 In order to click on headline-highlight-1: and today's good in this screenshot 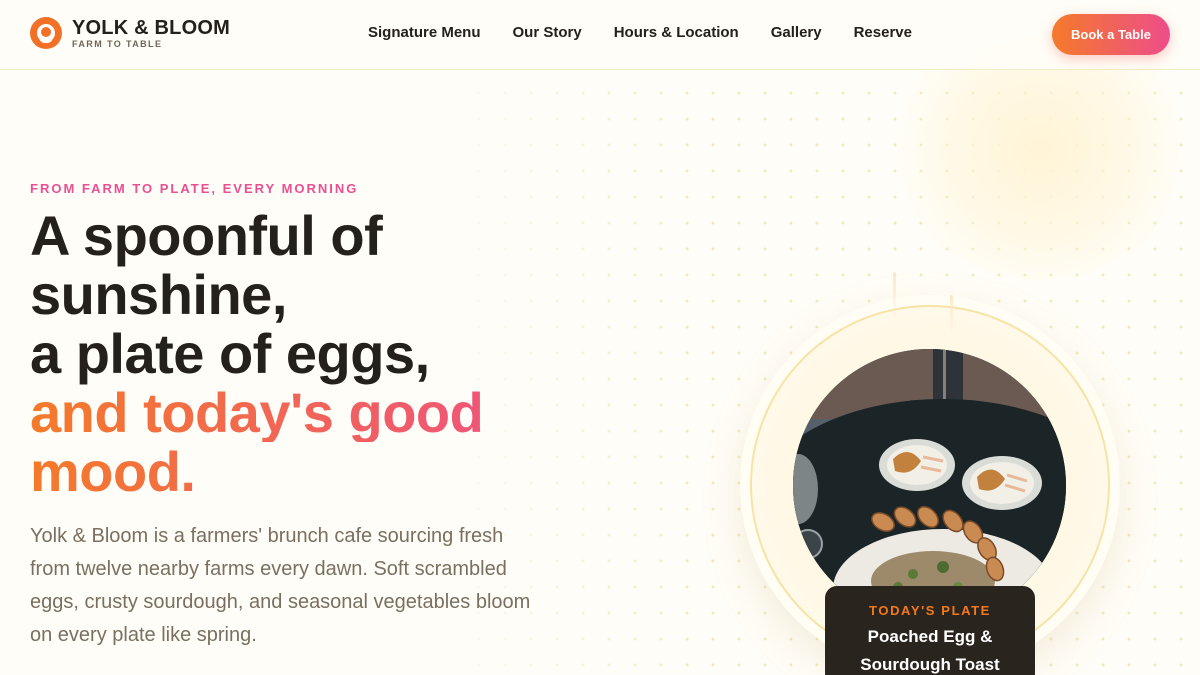, I will do `click(310, 412)`.